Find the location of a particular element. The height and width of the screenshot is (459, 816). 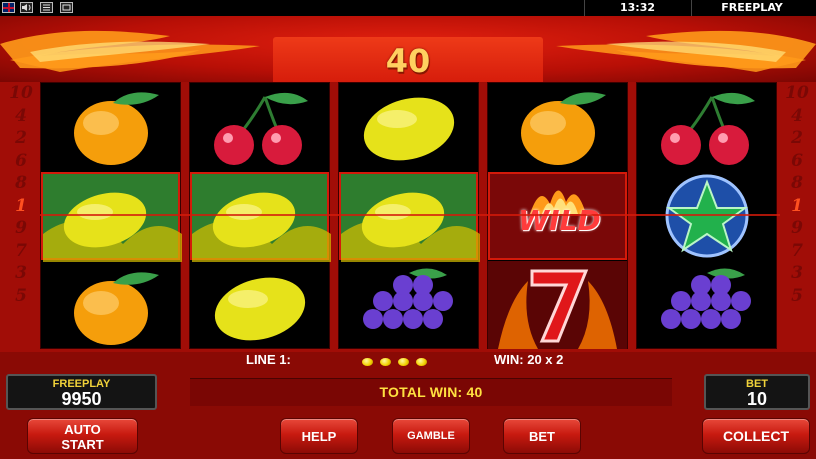

bet-button: BET is located at coordinates (542, 436).